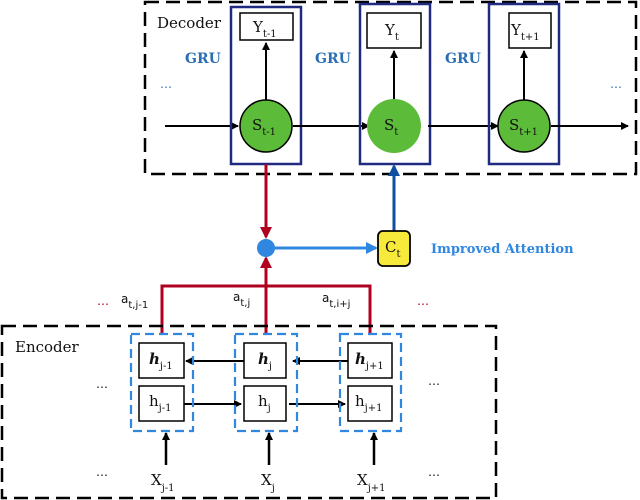  I want to click on svg-text: Xj, so click(268, 482).